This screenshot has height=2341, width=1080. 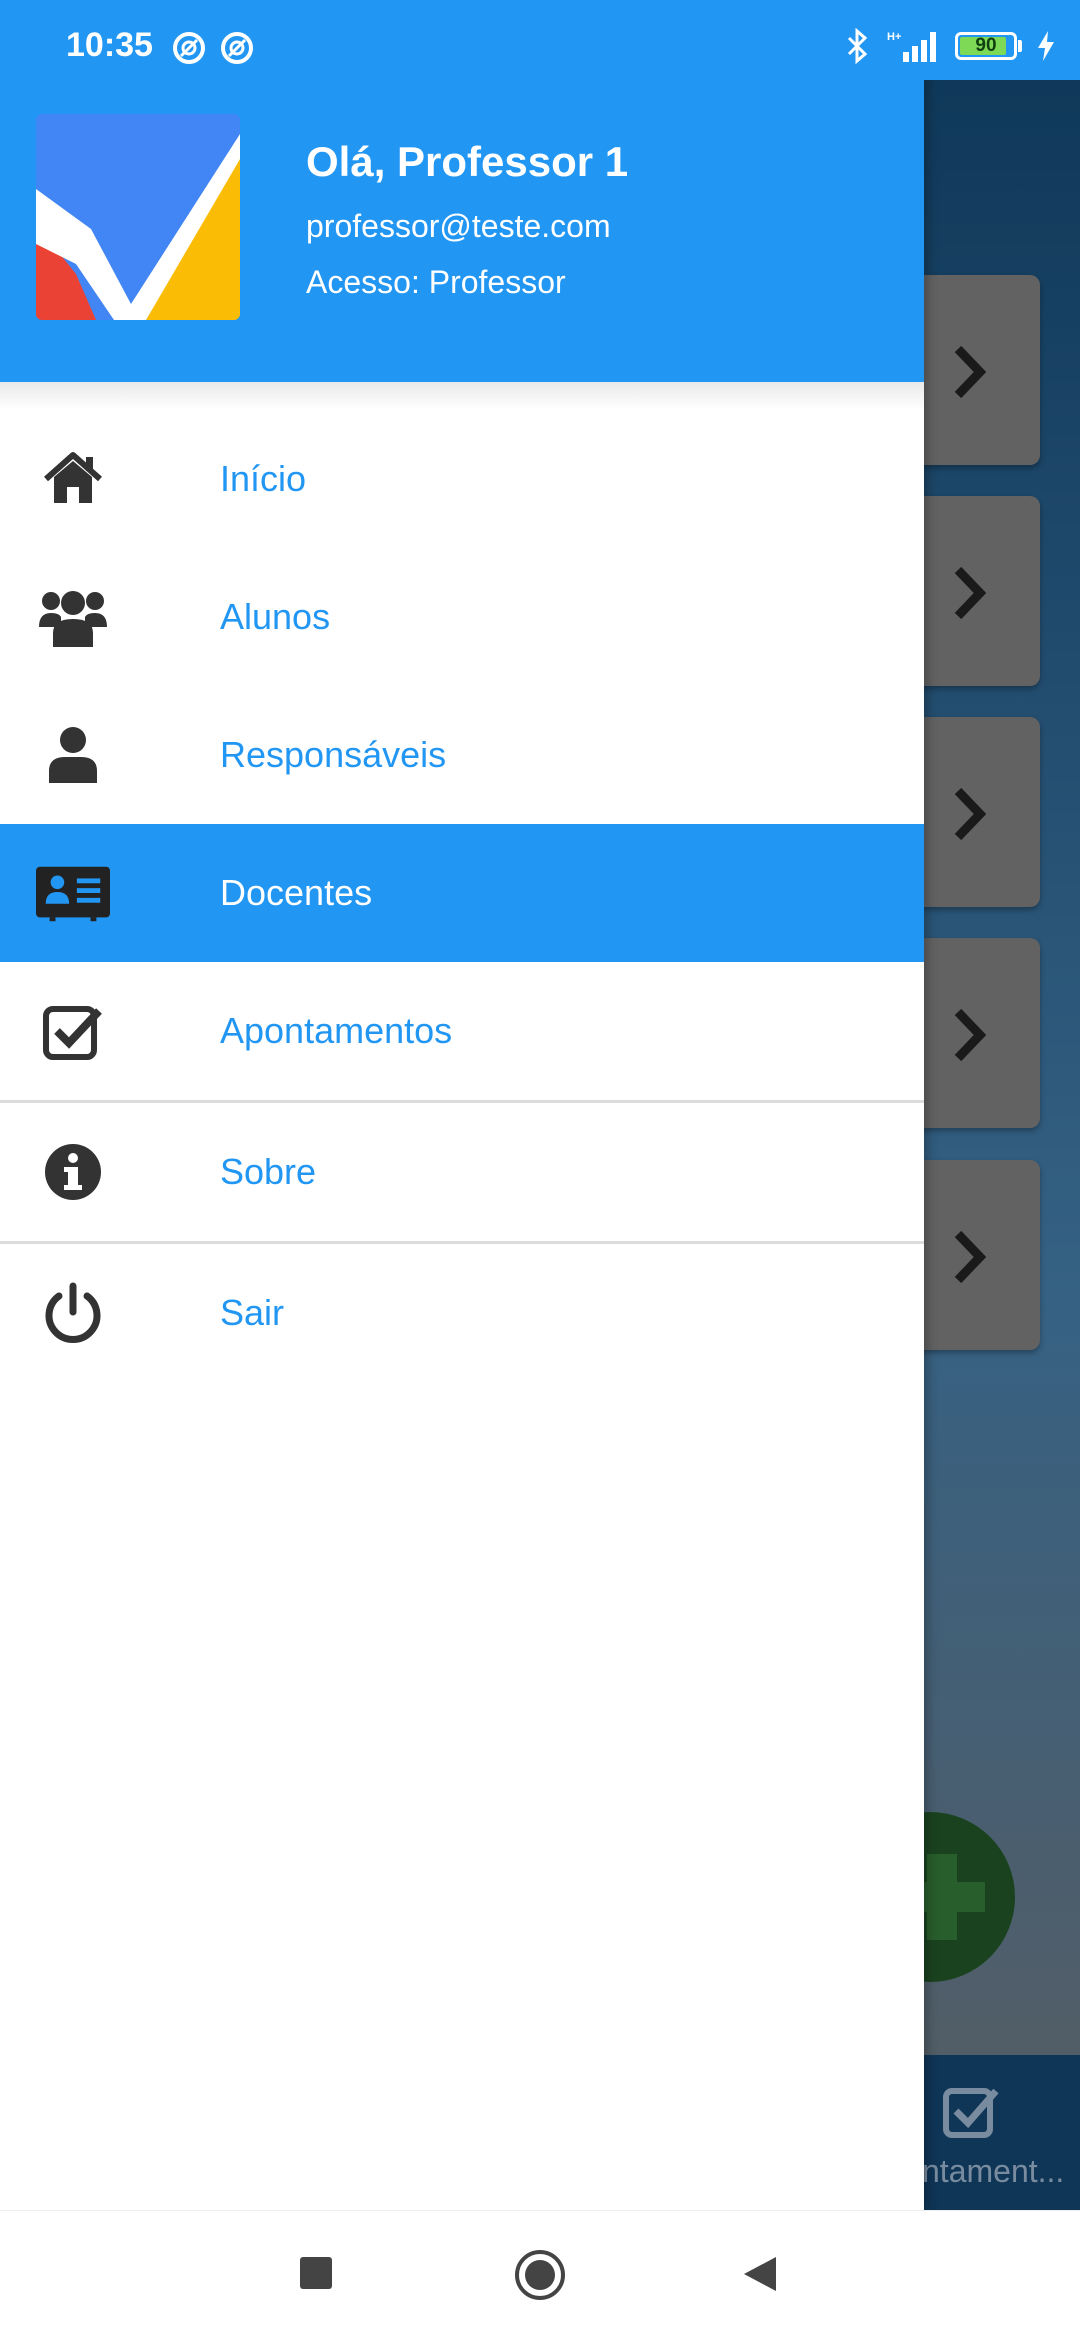 I want to click on power-icon, so click(x=73, y=1312).